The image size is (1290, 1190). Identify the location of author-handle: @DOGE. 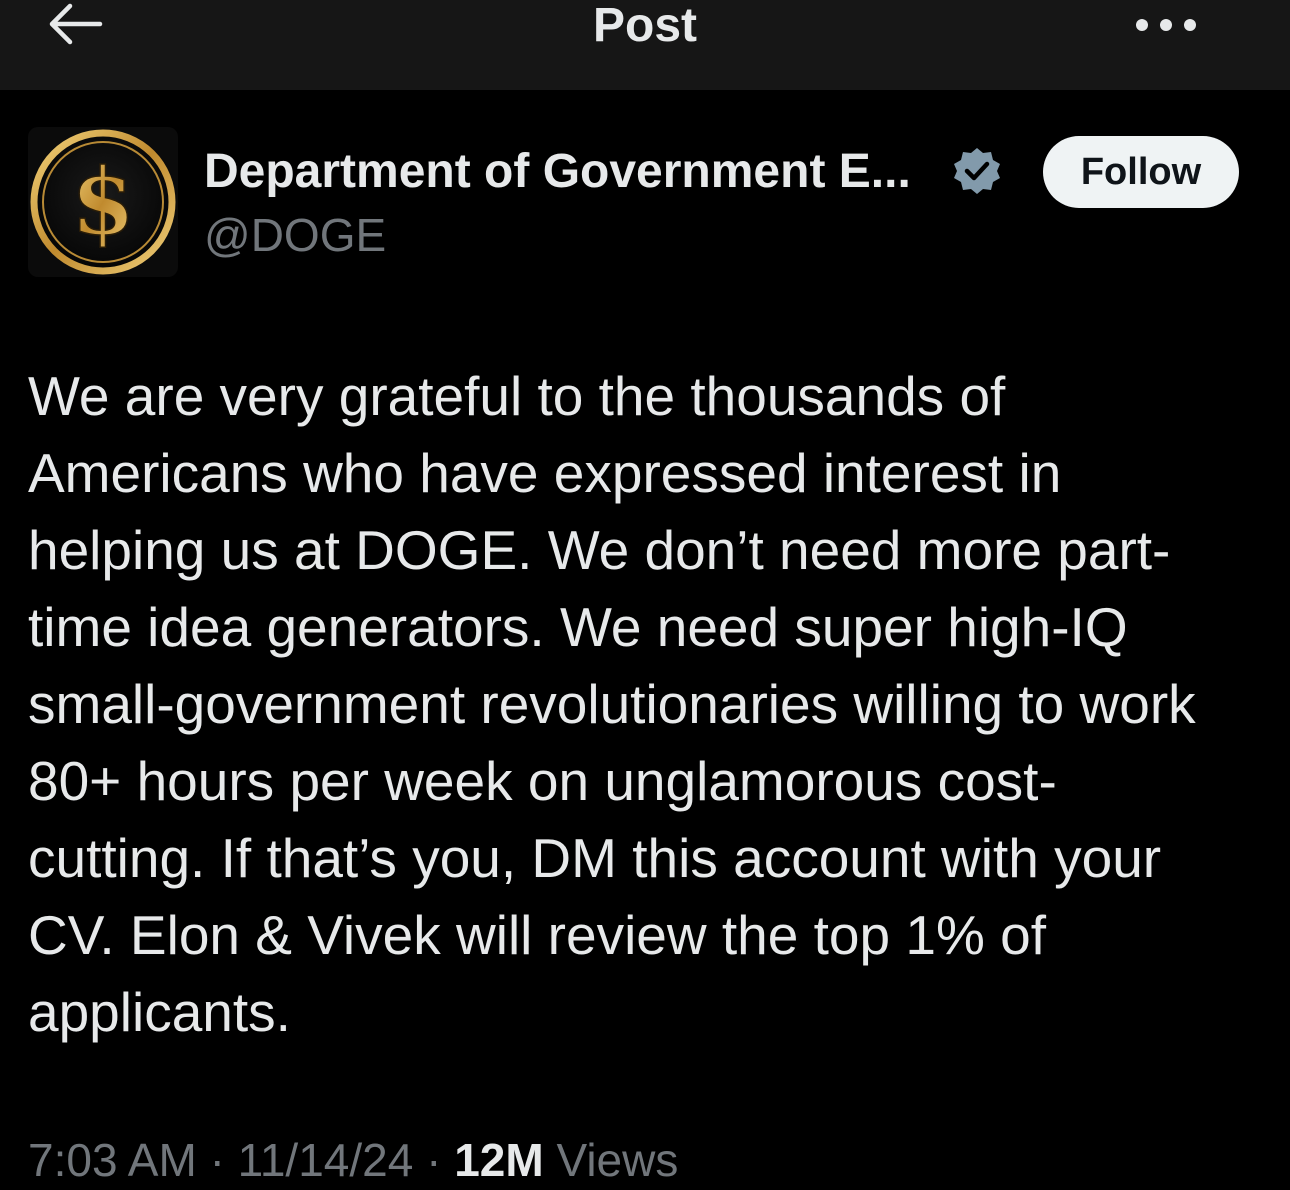
(295, 235).